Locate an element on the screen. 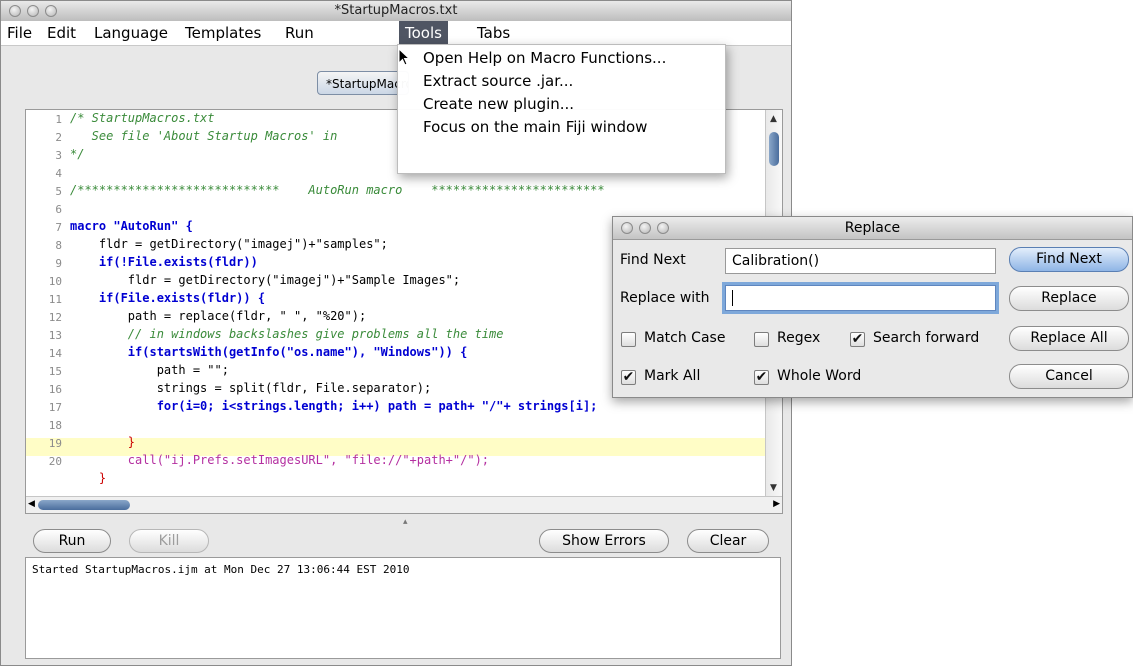 The image size is (1133, 666). line-number: 3 is located at coordinates (58, 155).